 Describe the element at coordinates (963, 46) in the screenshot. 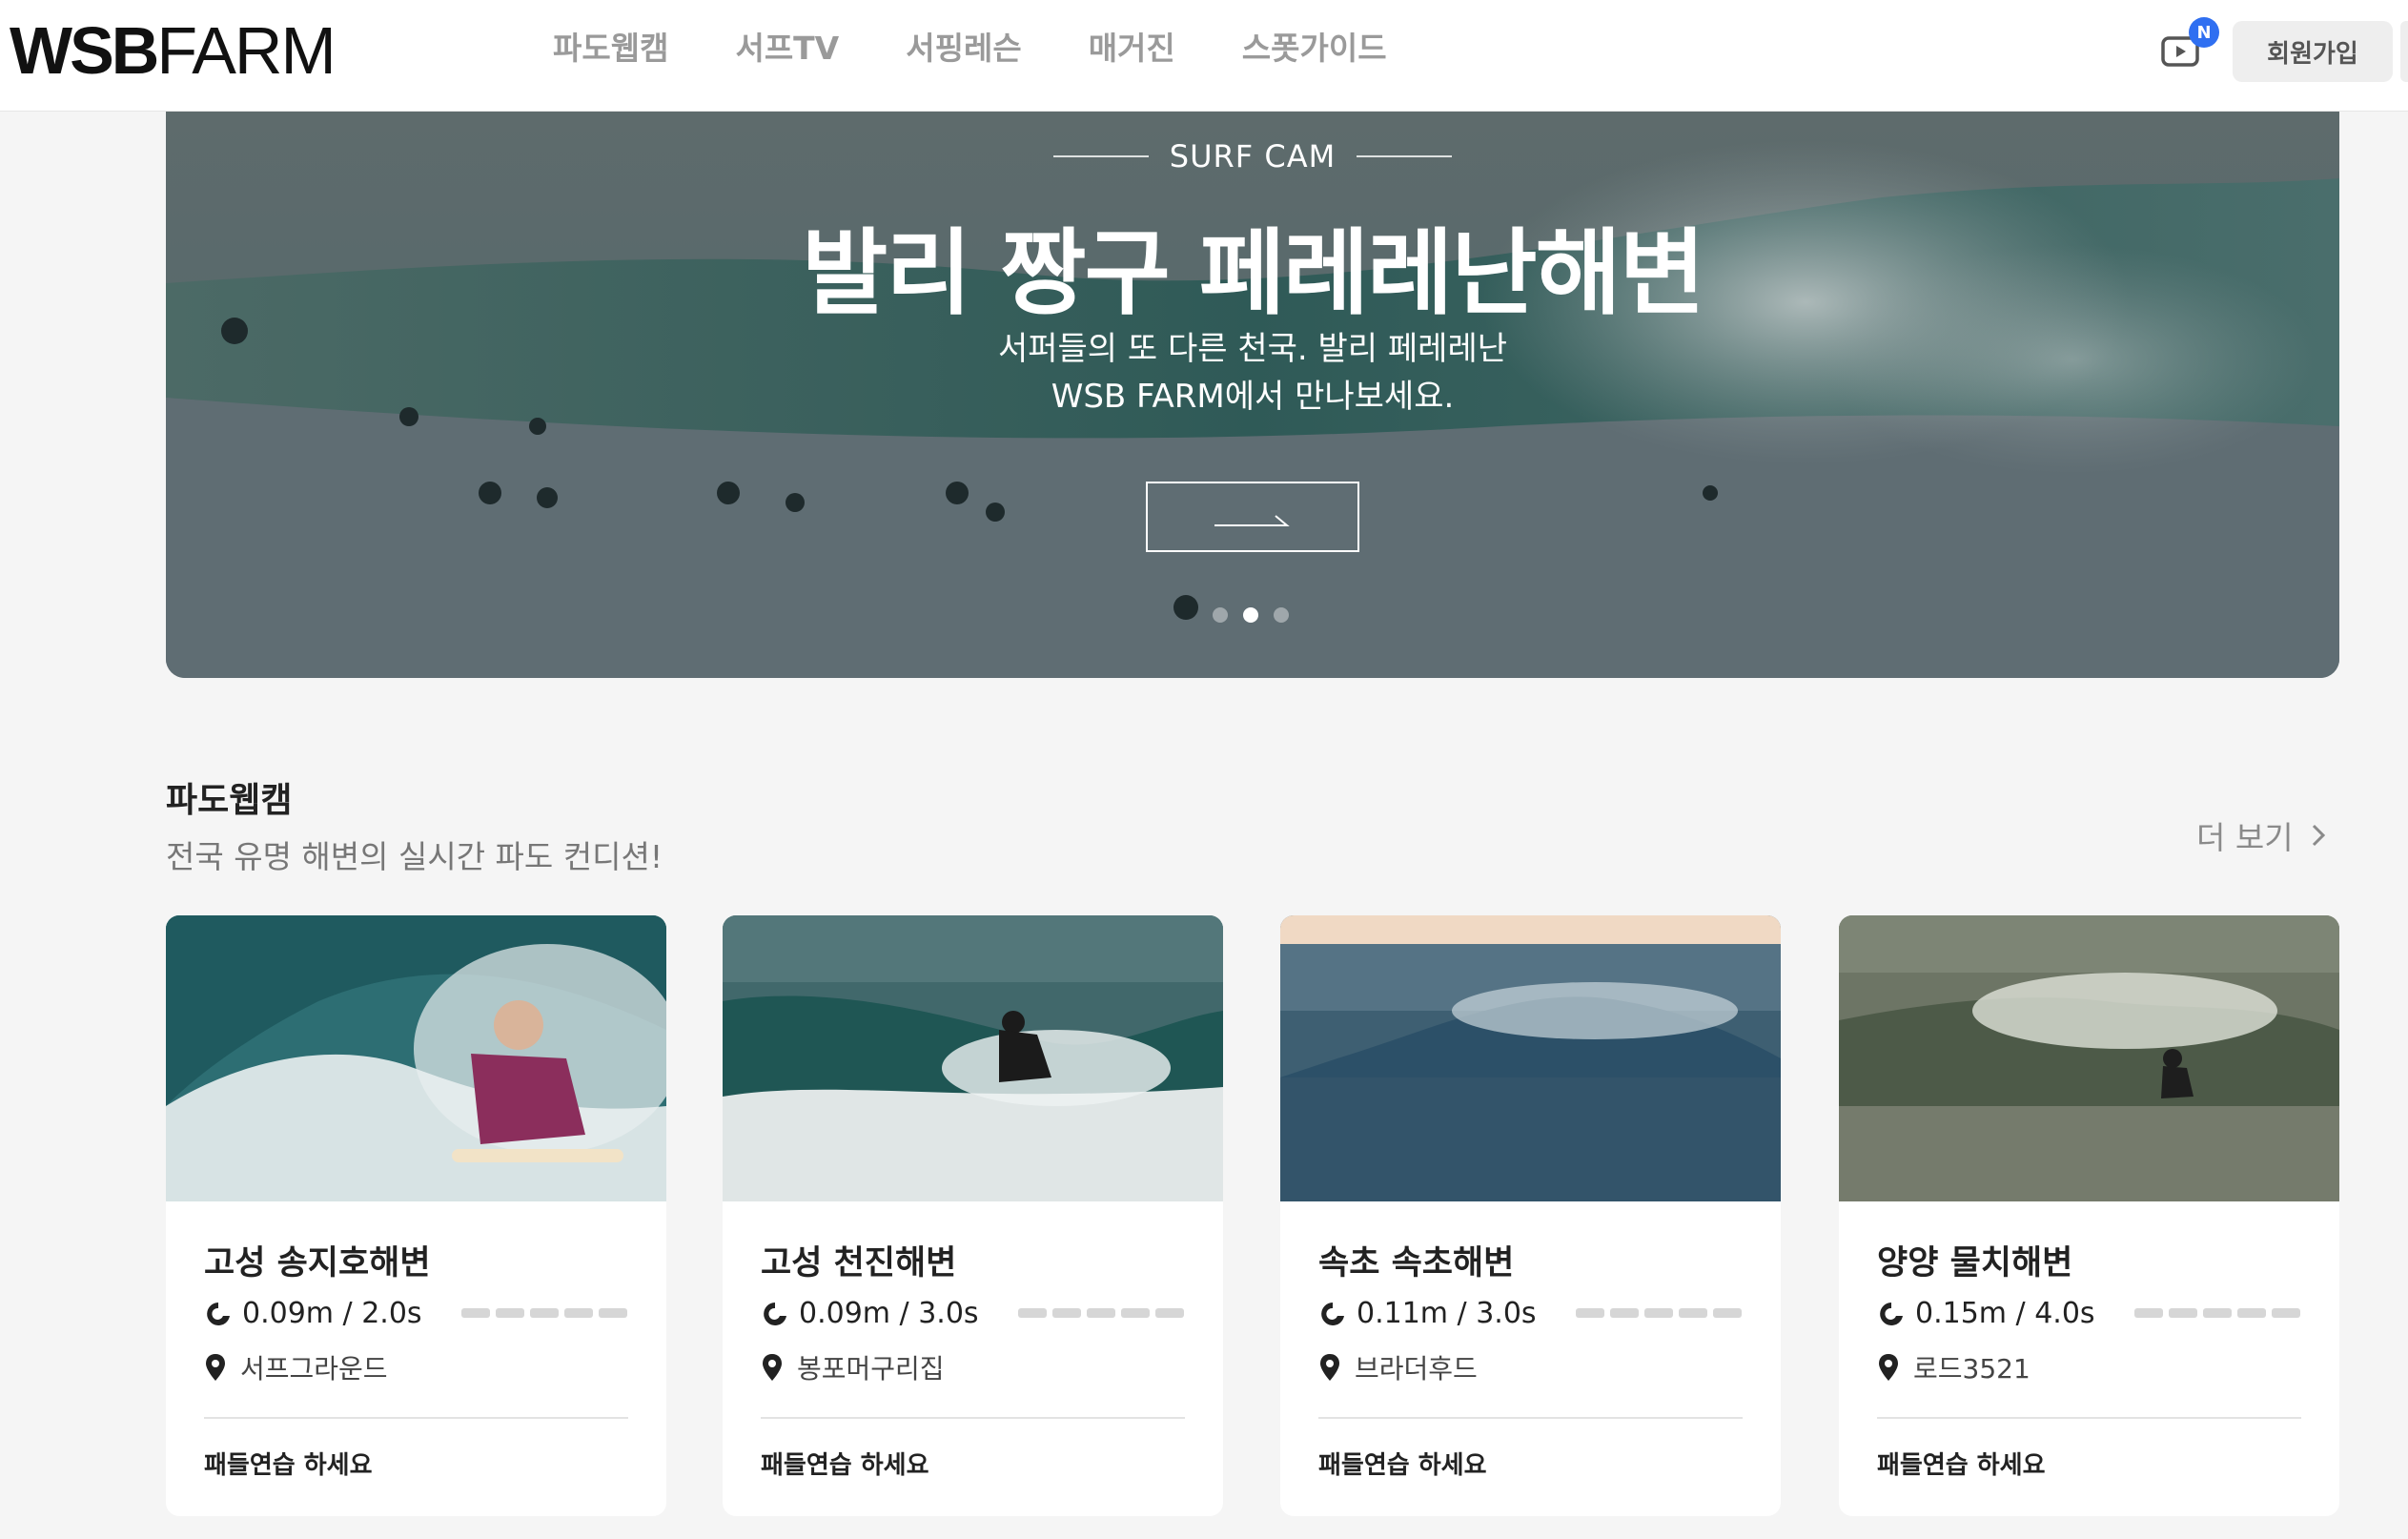

I see `nav-item-lesson: 서핑레슨` at that location.